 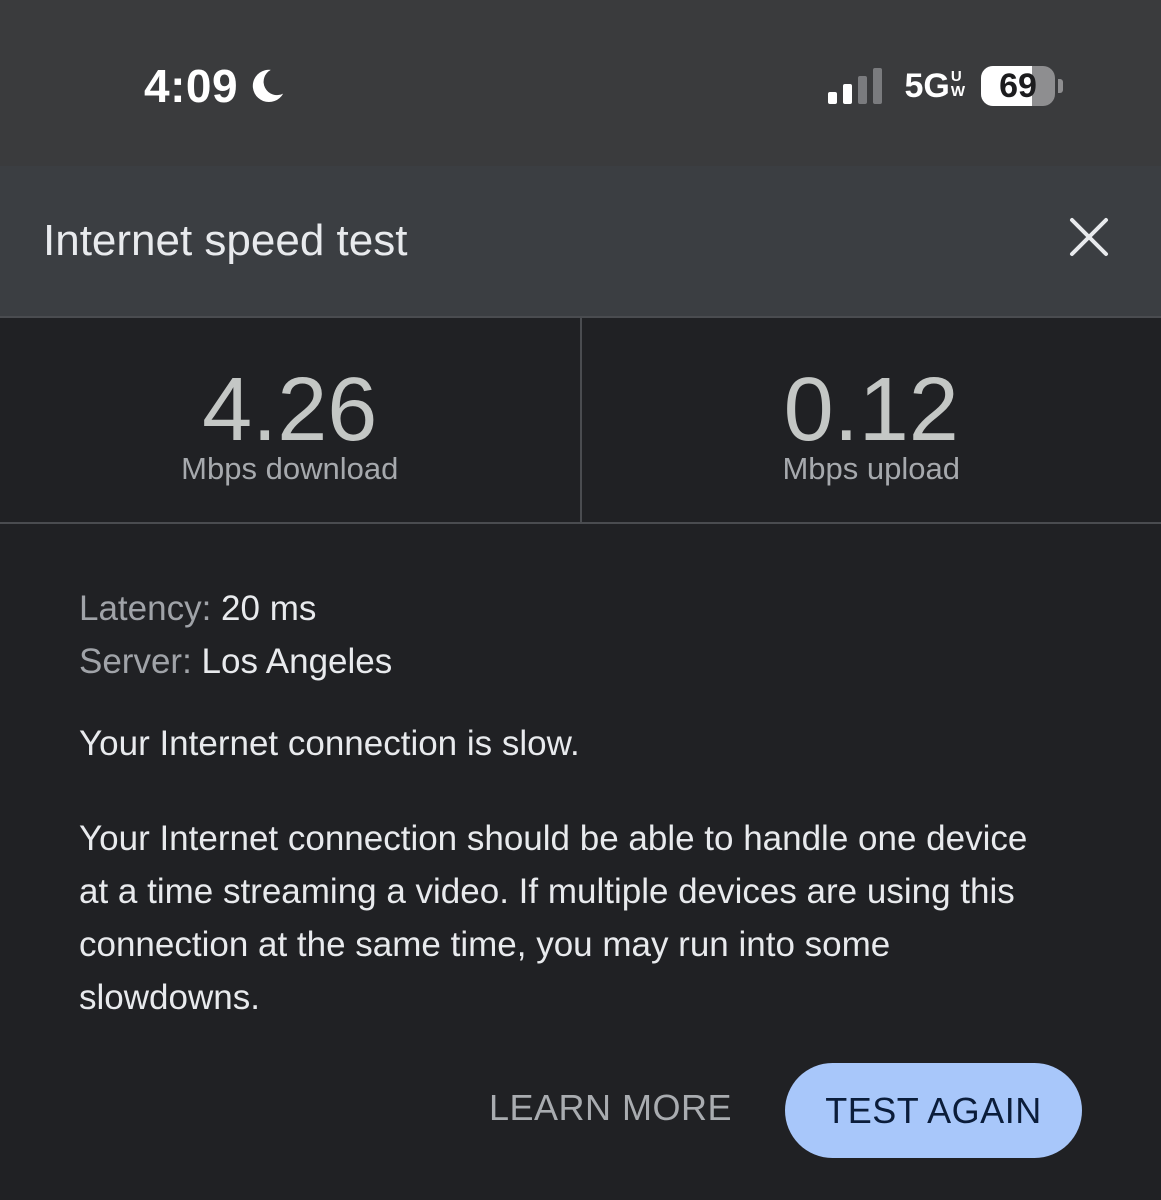 I want to click on download-result: 4.26 Mbps download, so click(x=291, y=420).